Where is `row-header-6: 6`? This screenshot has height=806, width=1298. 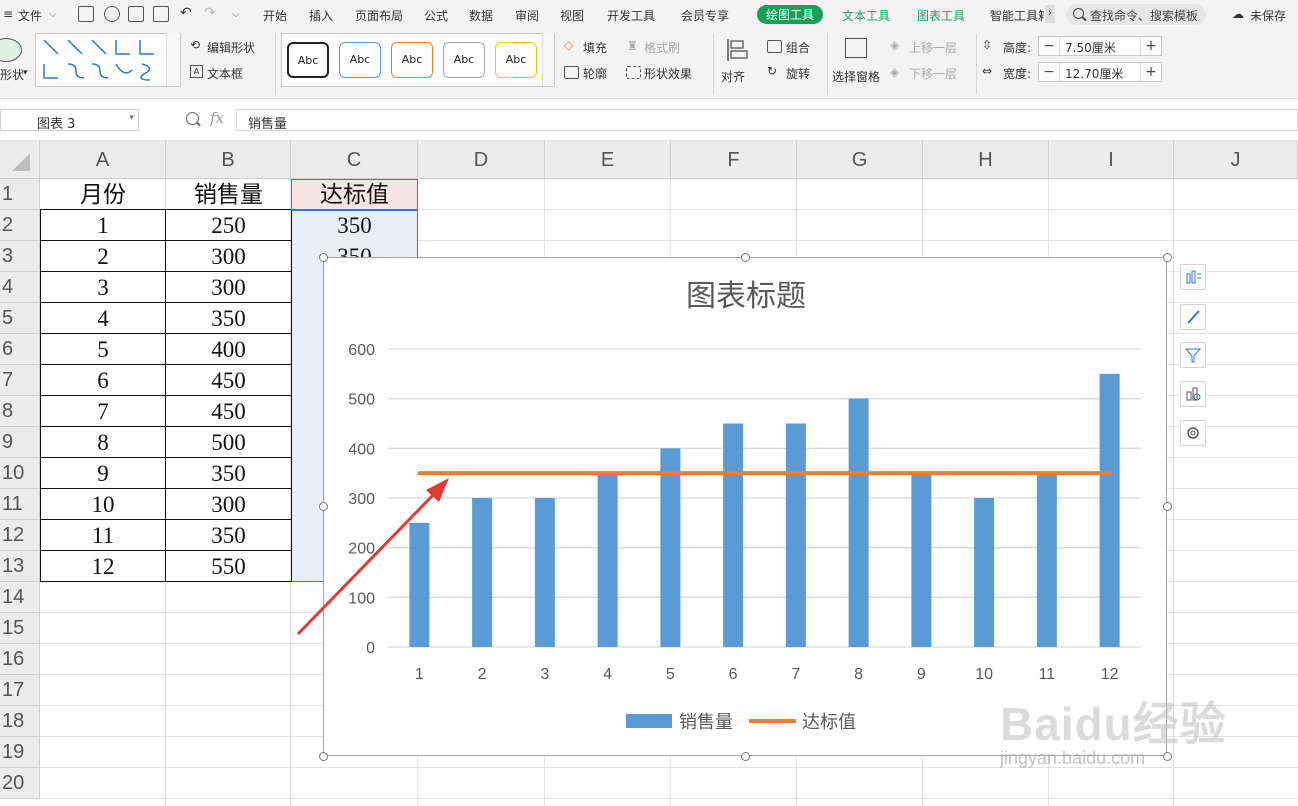 row-header-6: 6 is located at coordinates (20, 349).